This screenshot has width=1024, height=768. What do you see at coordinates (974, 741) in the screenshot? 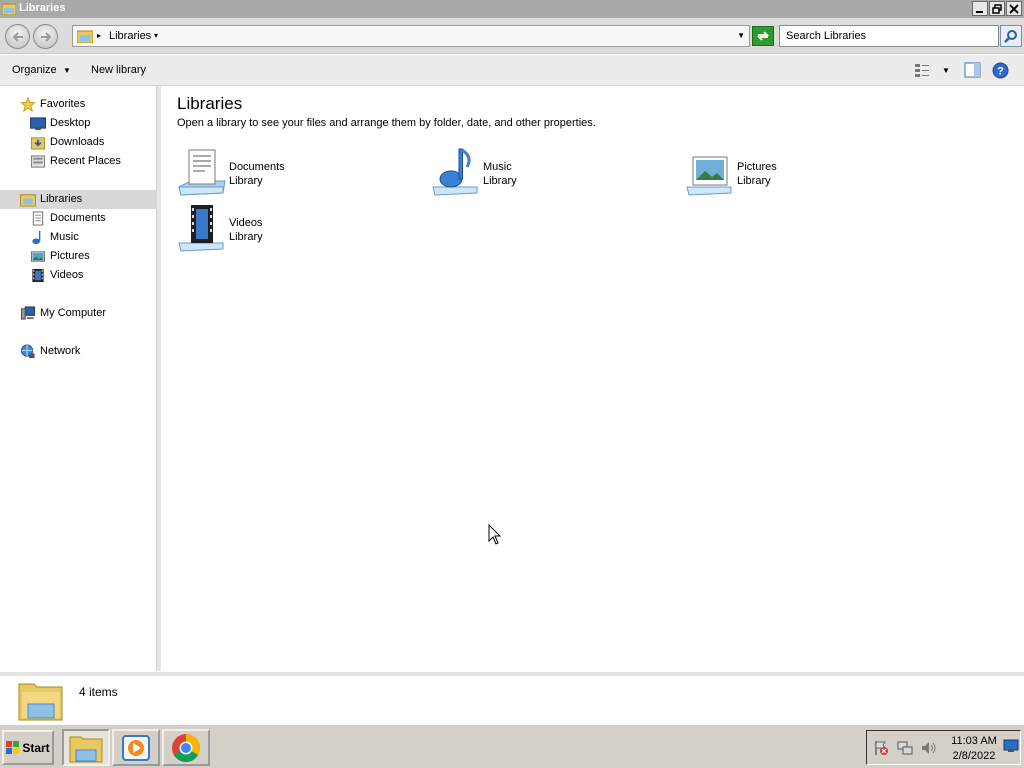
I see `clock-time: 11:03 AM` at bounding box center [974, 741].